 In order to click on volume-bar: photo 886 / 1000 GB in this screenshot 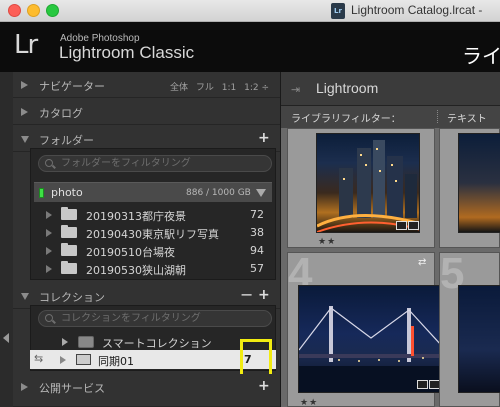, I will do `click(153, 192)`.